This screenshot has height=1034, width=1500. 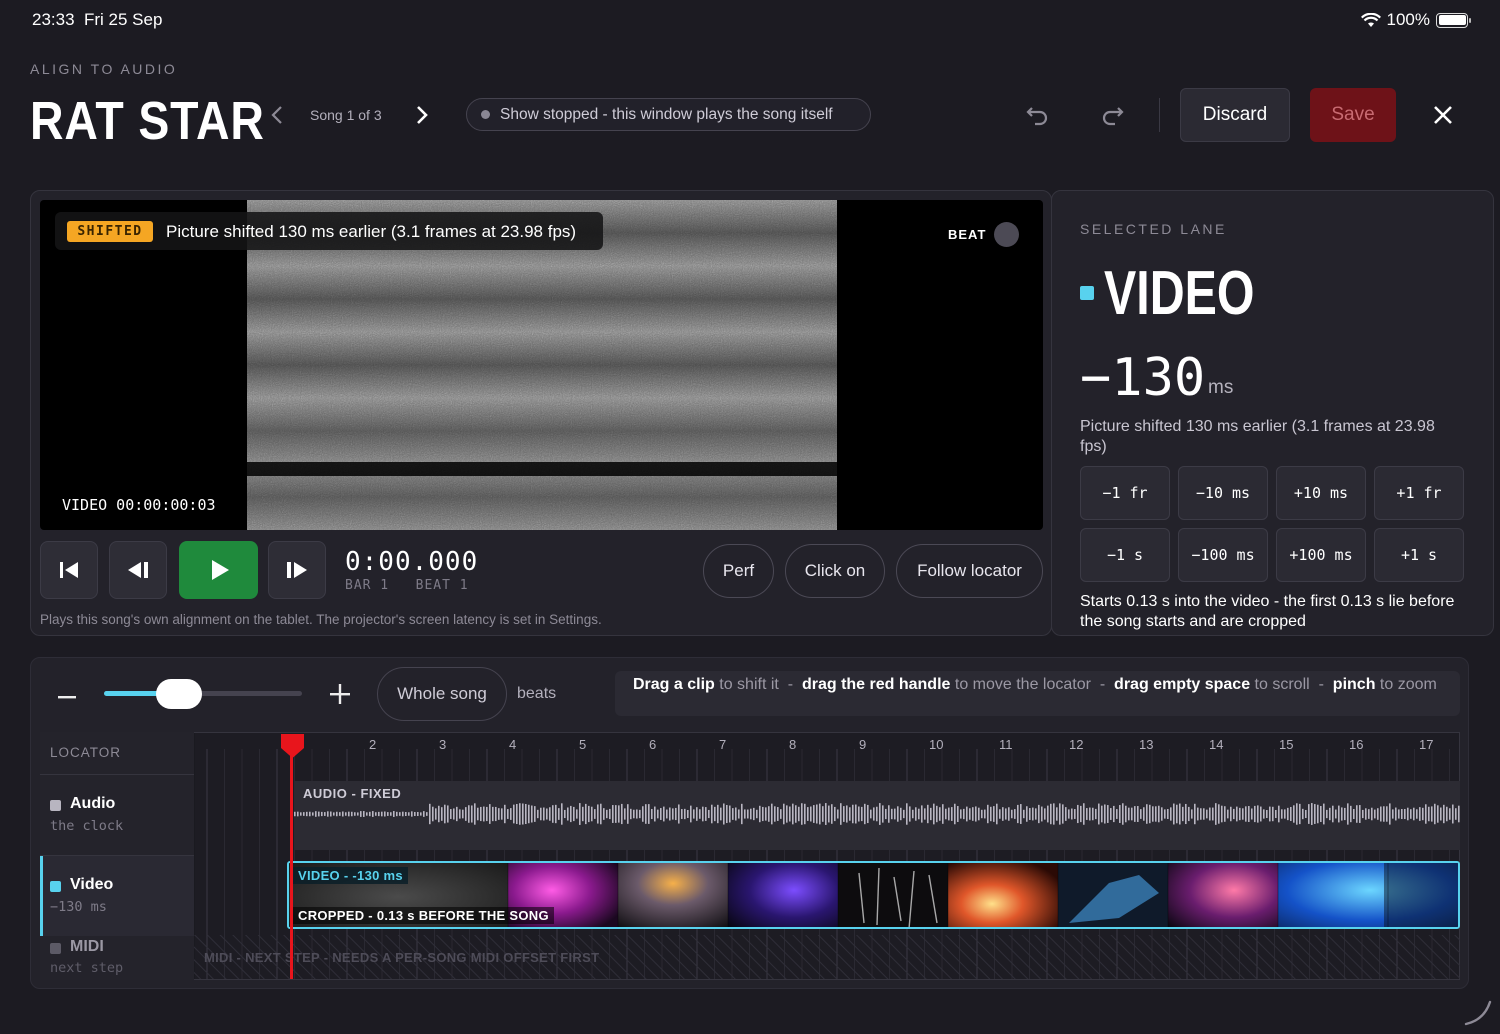 I want to click on close-button, so click(x=1443, y=115).